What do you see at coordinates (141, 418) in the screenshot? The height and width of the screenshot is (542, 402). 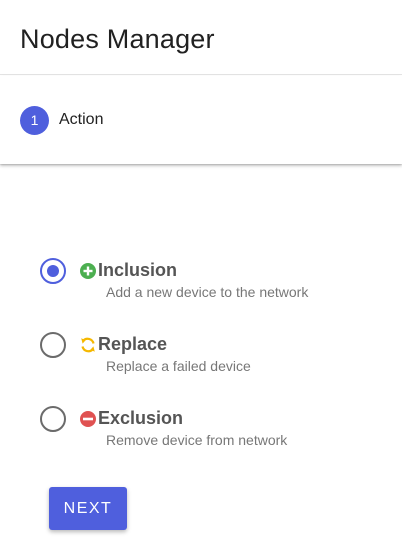 I see `option-label: Exclusion` at bounding box center [141, 418].